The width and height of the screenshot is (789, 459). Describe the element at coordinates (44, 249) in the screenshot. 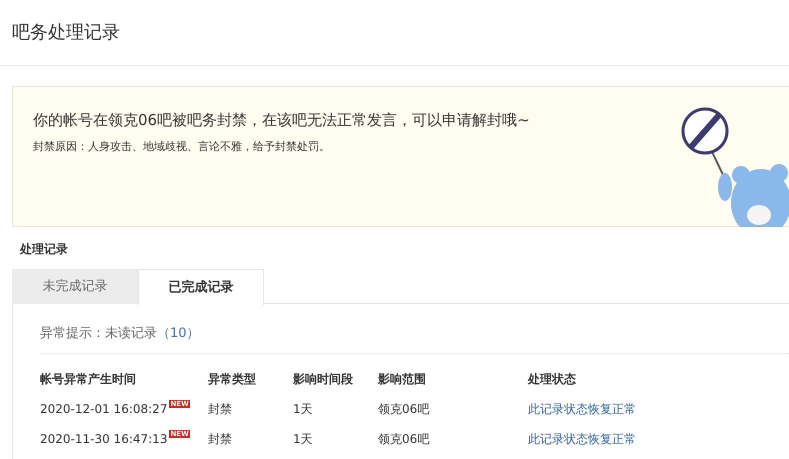

I see `section-title: 处理记录` at that location.